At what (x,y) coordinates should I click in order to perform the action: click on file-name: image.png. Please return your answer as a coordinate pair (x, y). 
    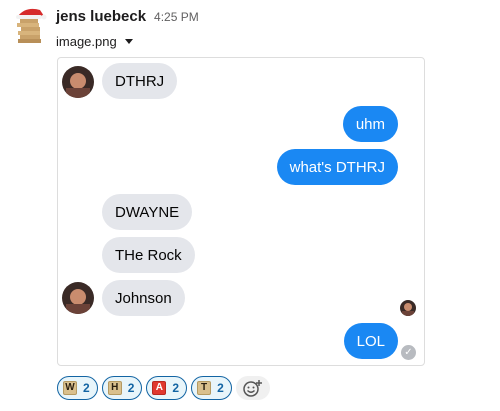
    Looking at the image, I should click on (86, 41).